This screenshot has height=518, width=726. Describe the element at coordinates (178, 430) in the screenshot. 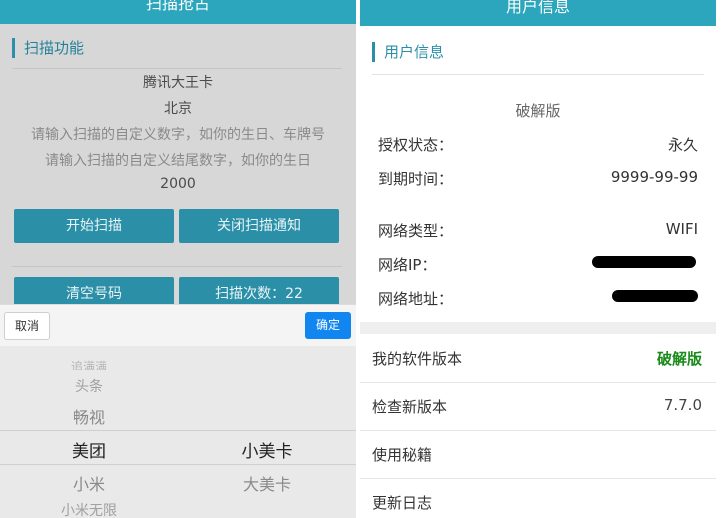

I see `picker-selection-top` at that location.